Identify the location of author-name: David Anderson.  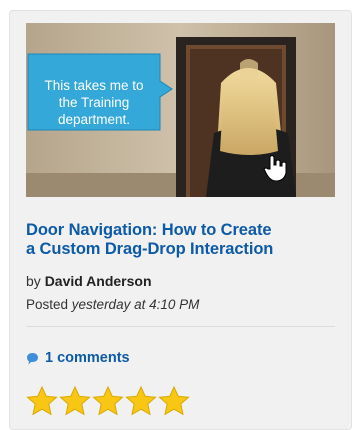
(98, 281).